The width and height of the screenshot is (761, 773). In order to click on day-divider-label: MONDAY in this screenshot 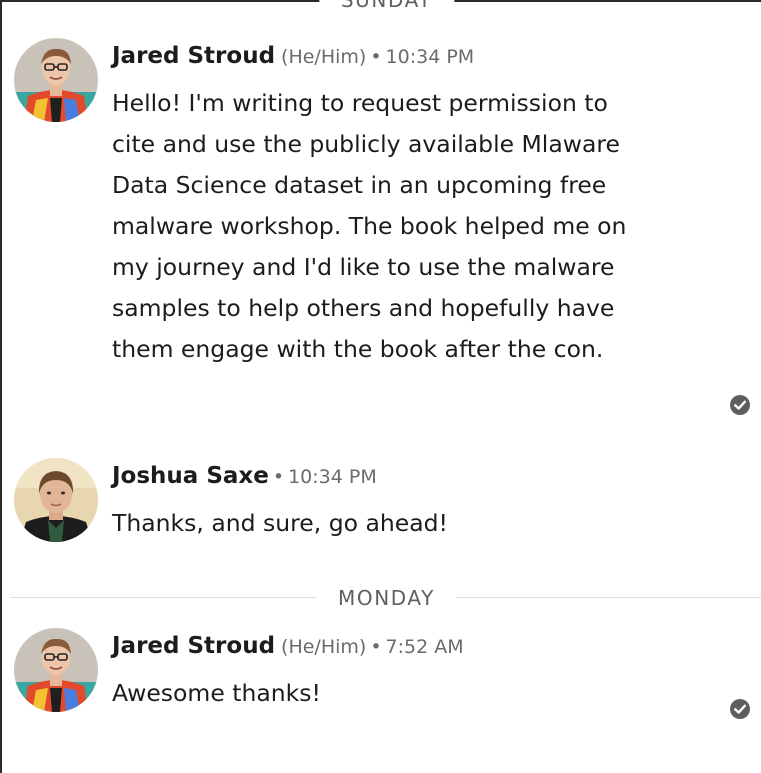, I will do `click(386, 598)`.